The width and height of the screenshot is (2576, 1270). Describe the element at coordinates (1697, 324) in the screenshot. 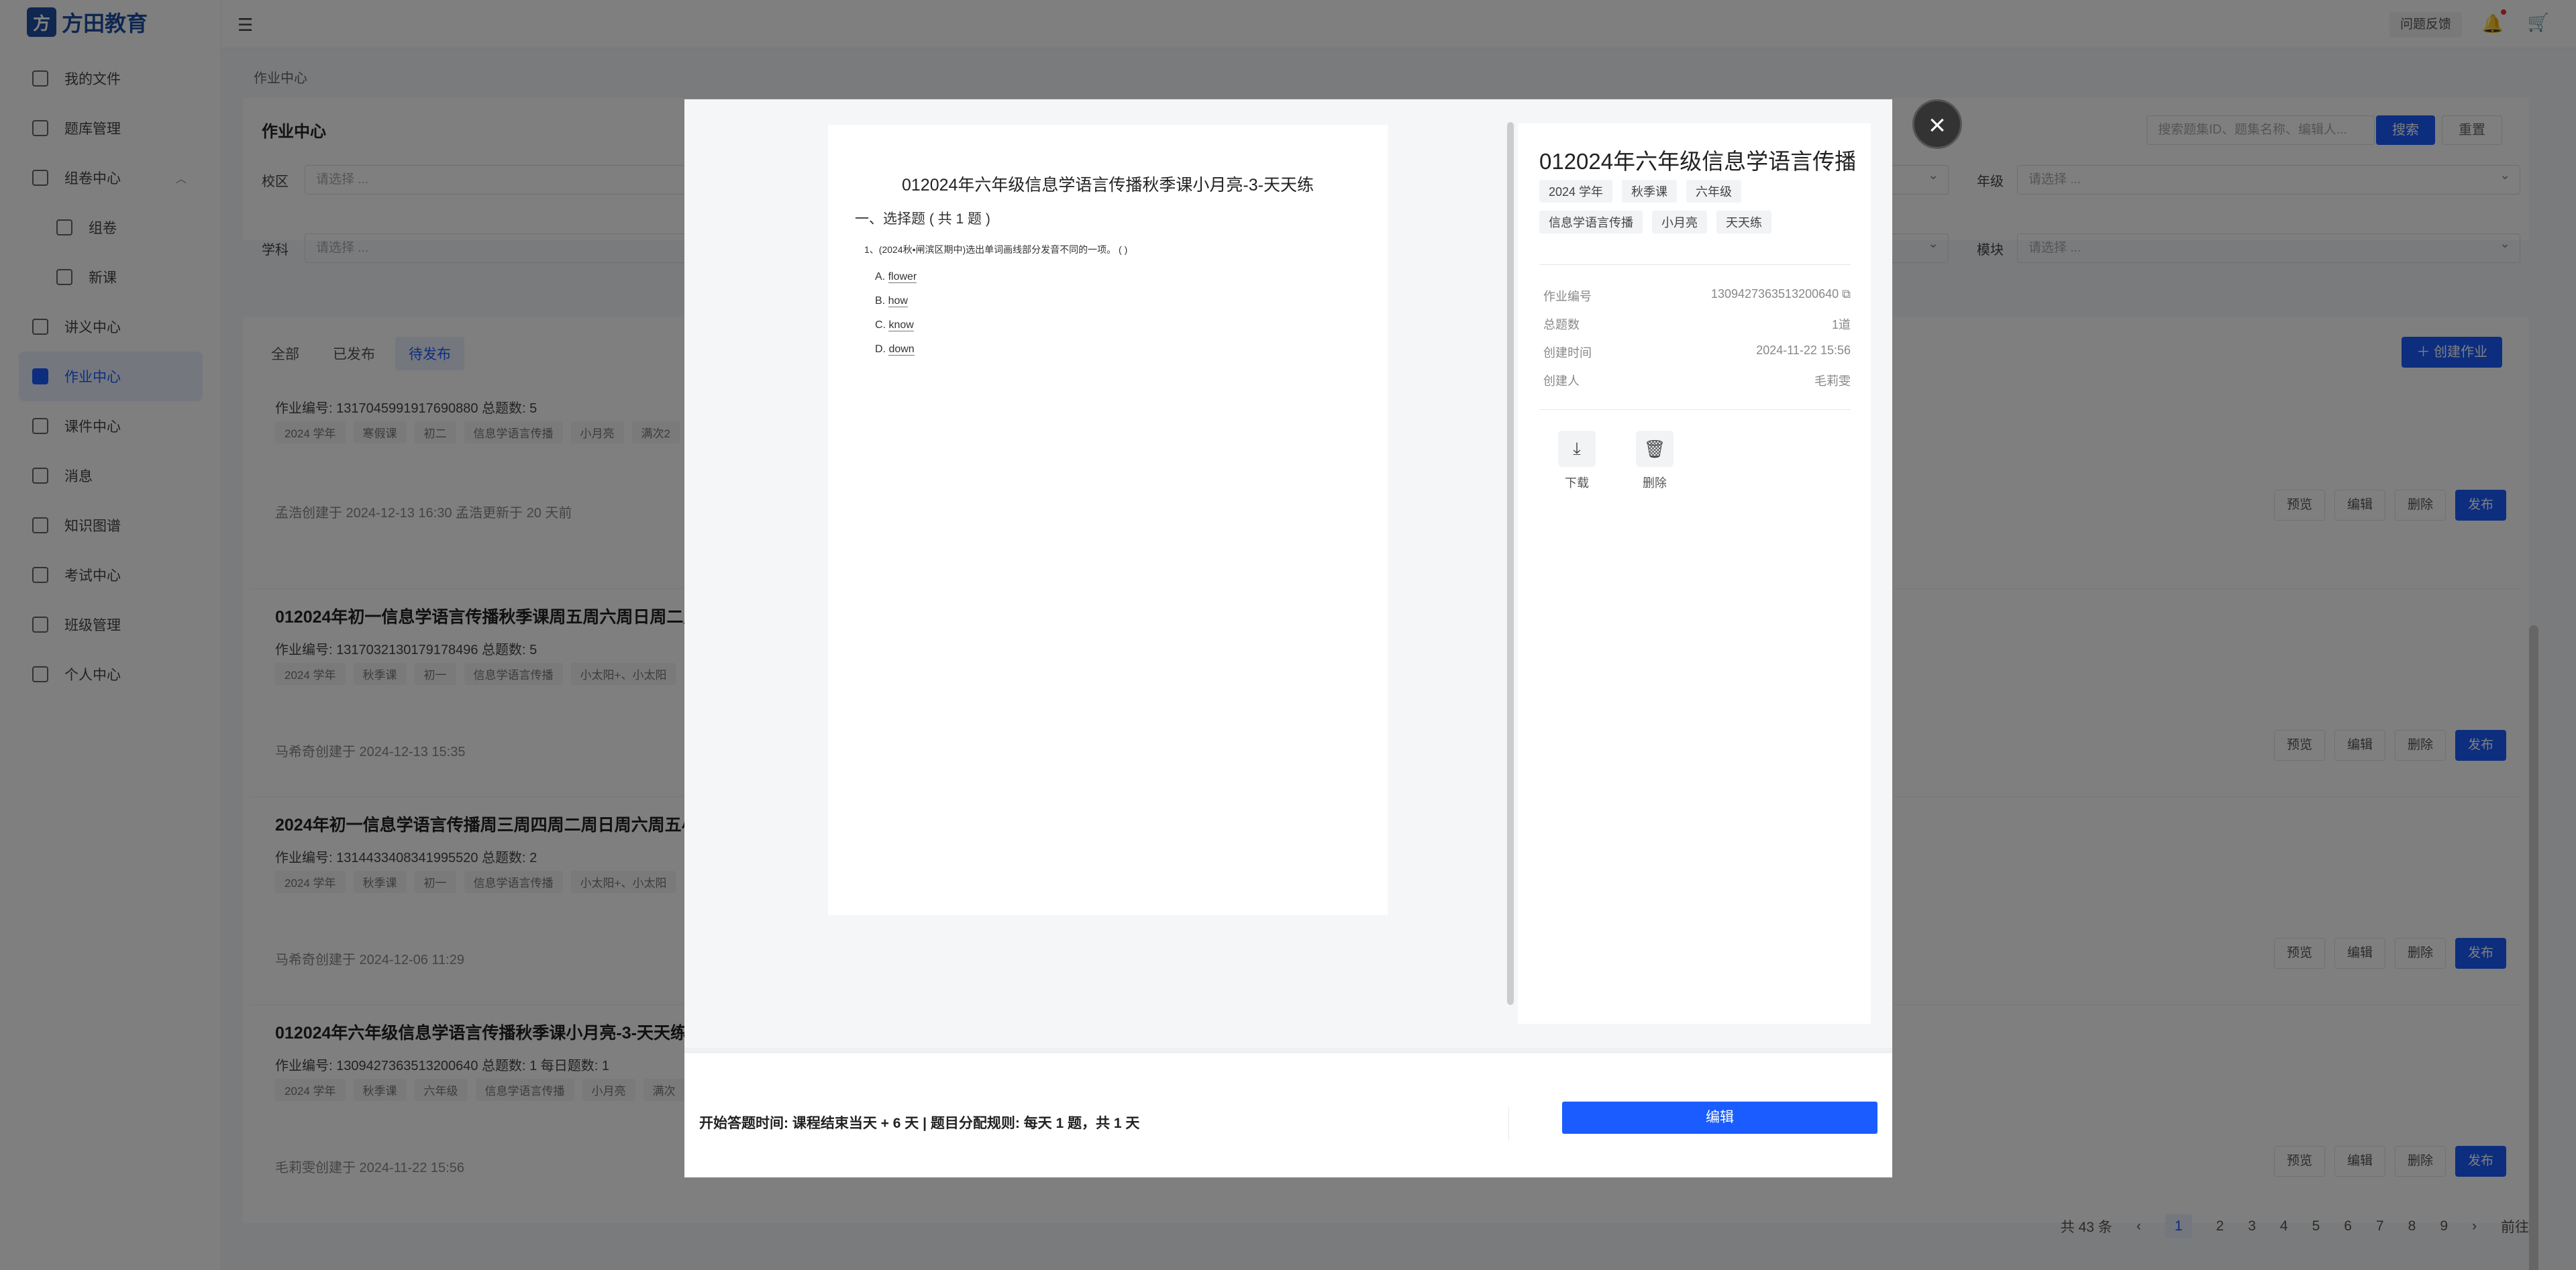

I see `info-row-count: 总题数 1道` at that location.